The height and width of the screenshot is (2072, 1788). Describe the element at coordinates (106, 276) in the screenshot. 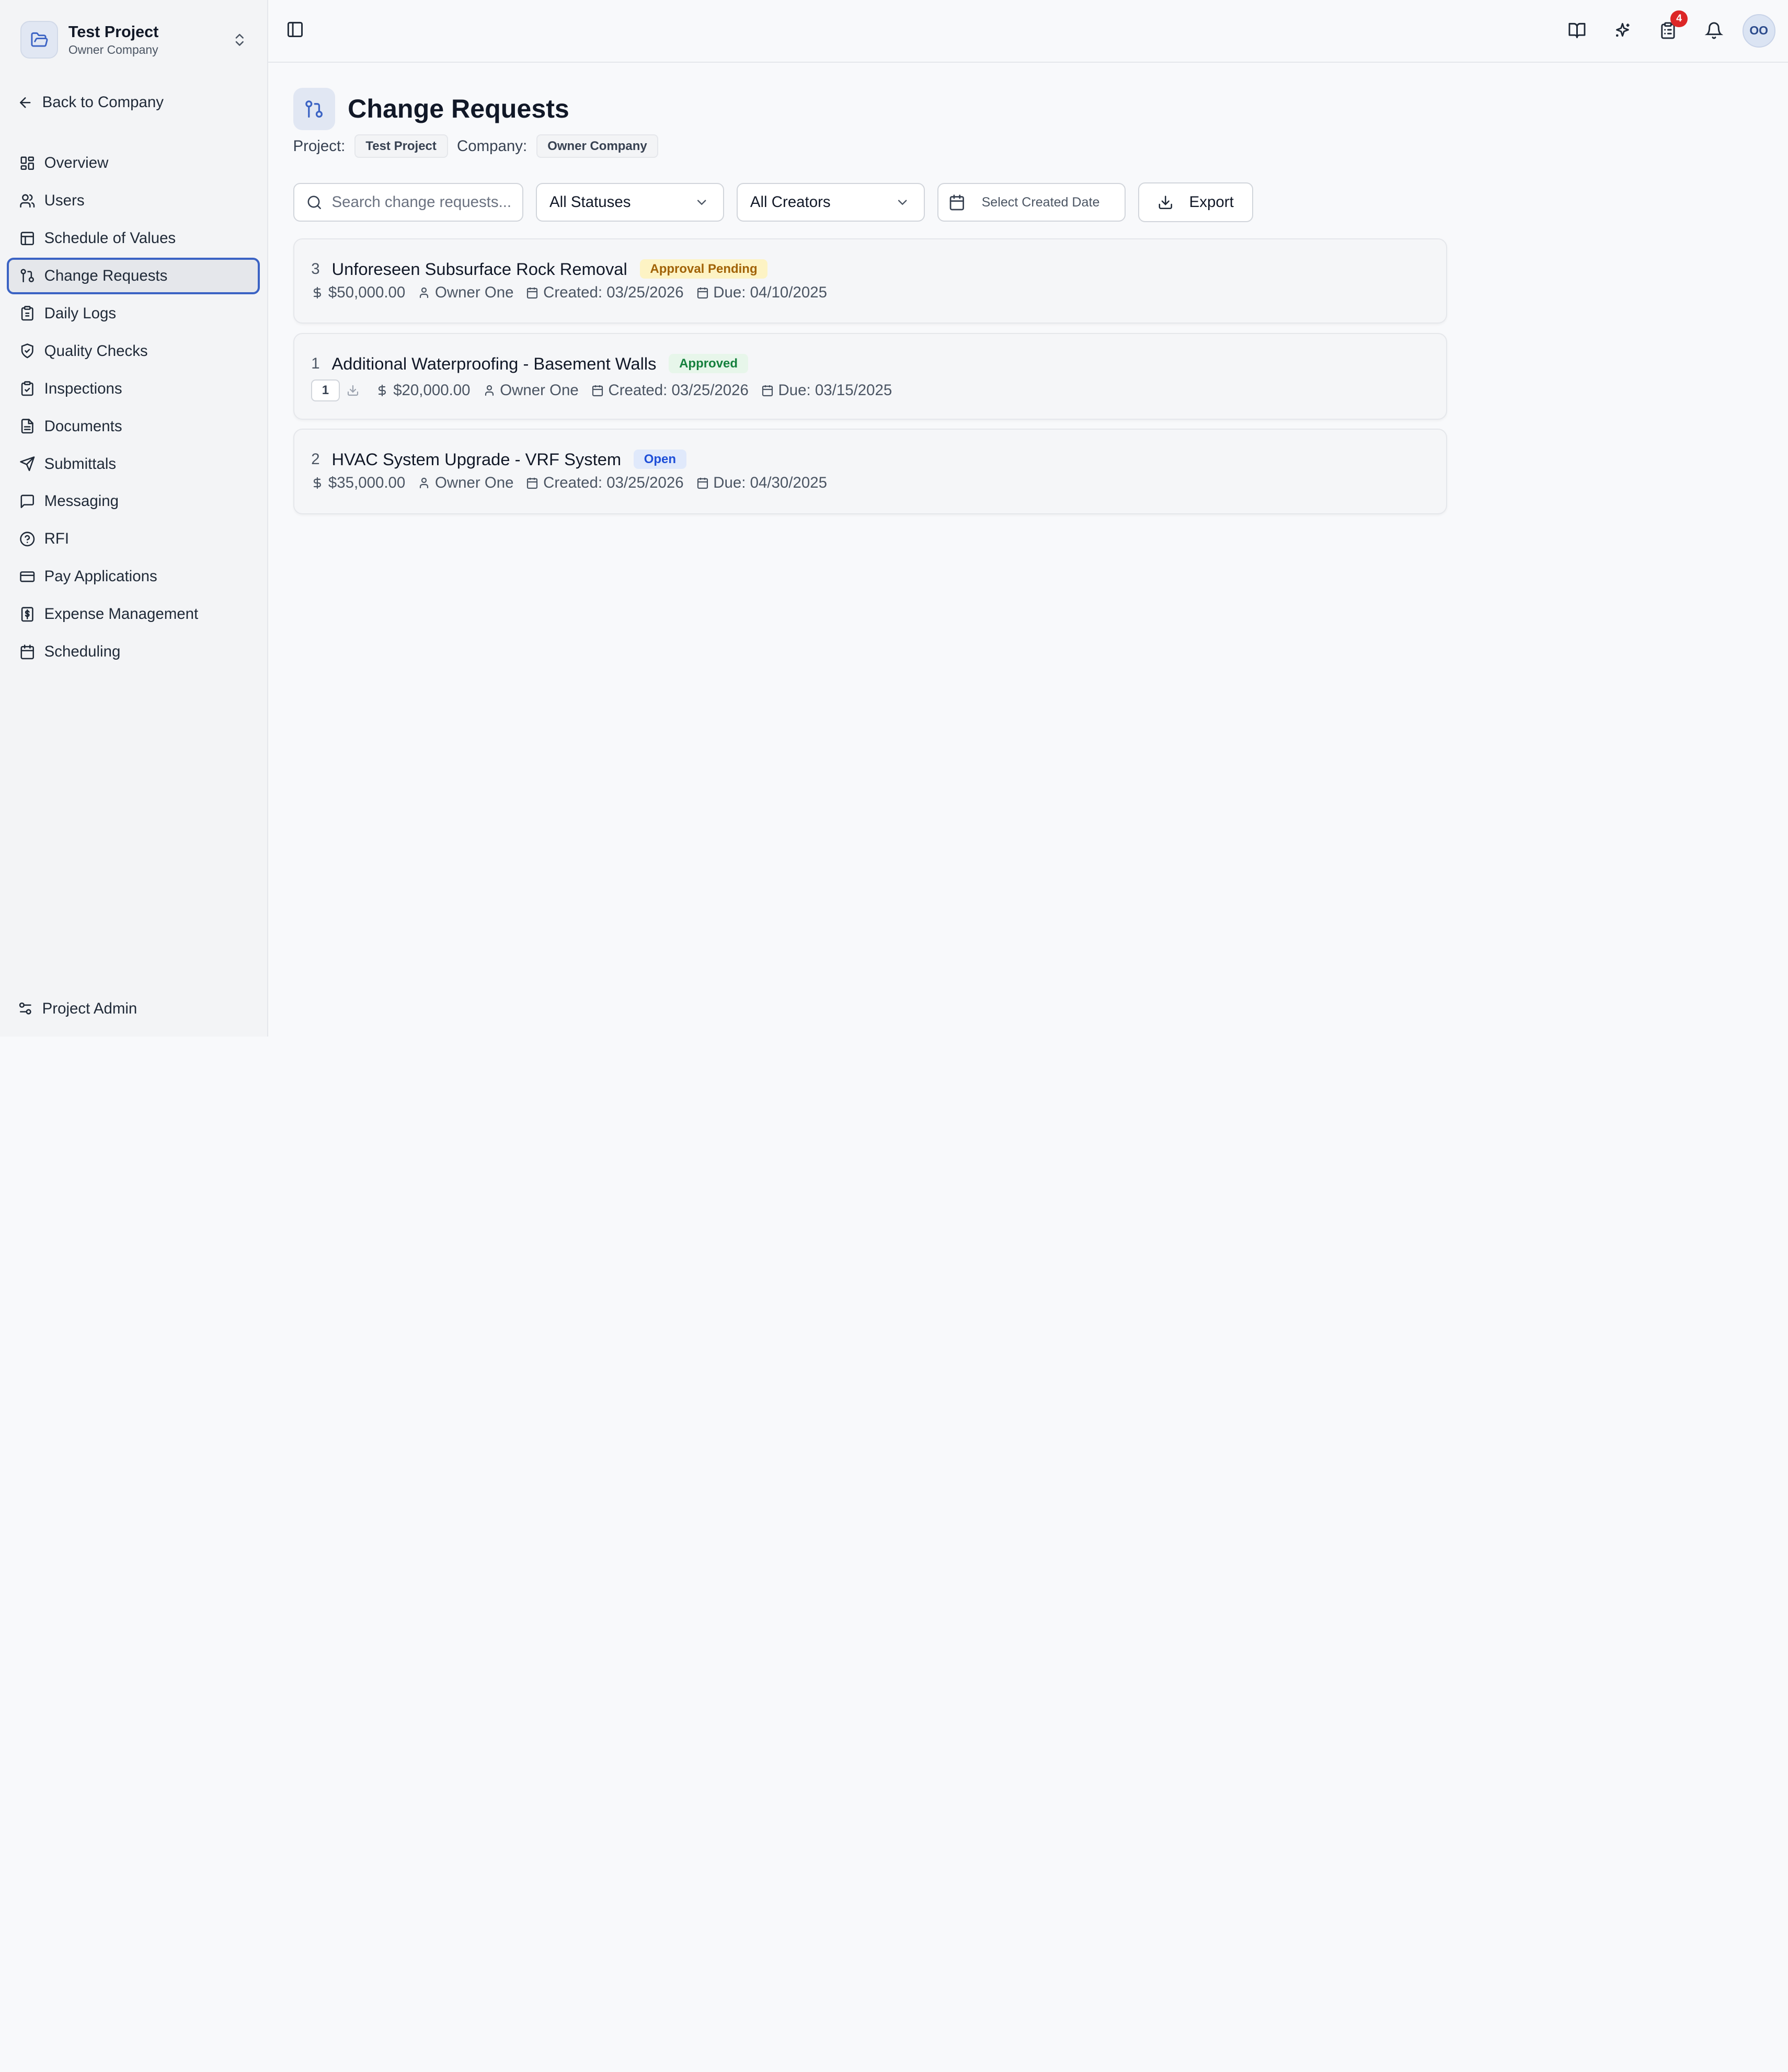

I see `sidebar-item-label: Change Requests` at that location.